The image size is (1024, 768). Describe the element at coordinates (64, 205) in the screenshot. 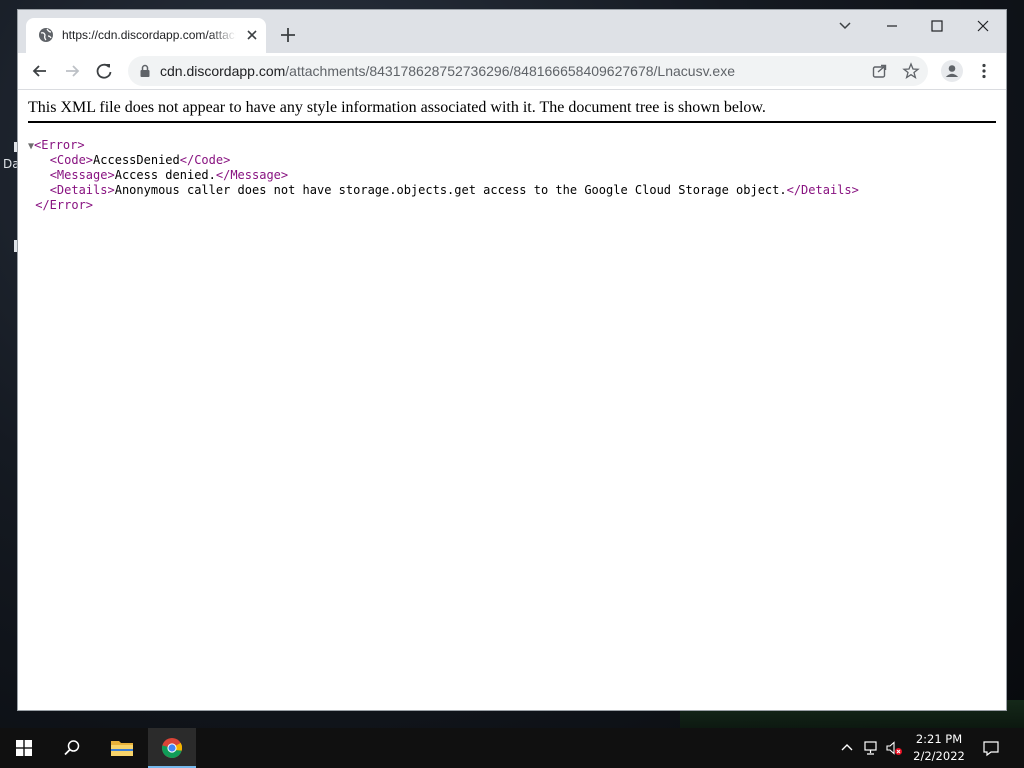

I see `xml-tag: </Error>` at that location.